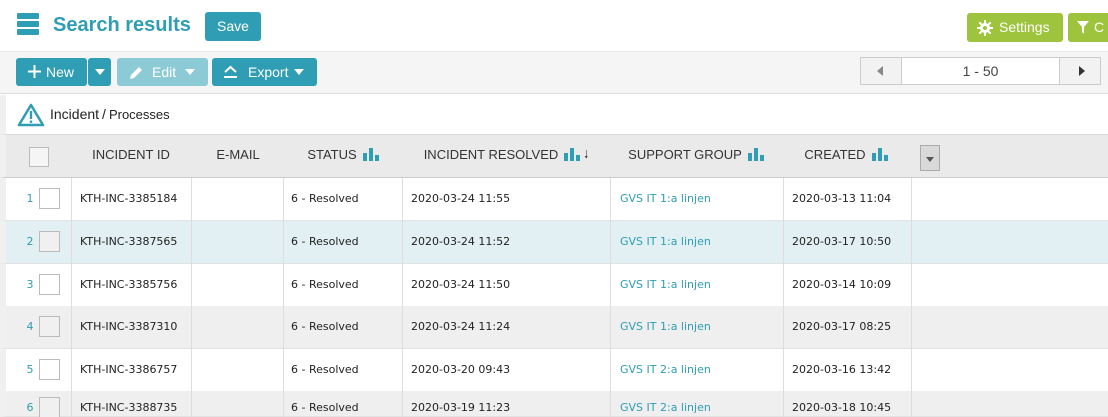 This screenshot has height=417, width=1108. What do you see at coordinates (128, 199) in the screenshot?
I see `incident-id-cell: KTH-INC-3385184` at bounding box center [128, 199].